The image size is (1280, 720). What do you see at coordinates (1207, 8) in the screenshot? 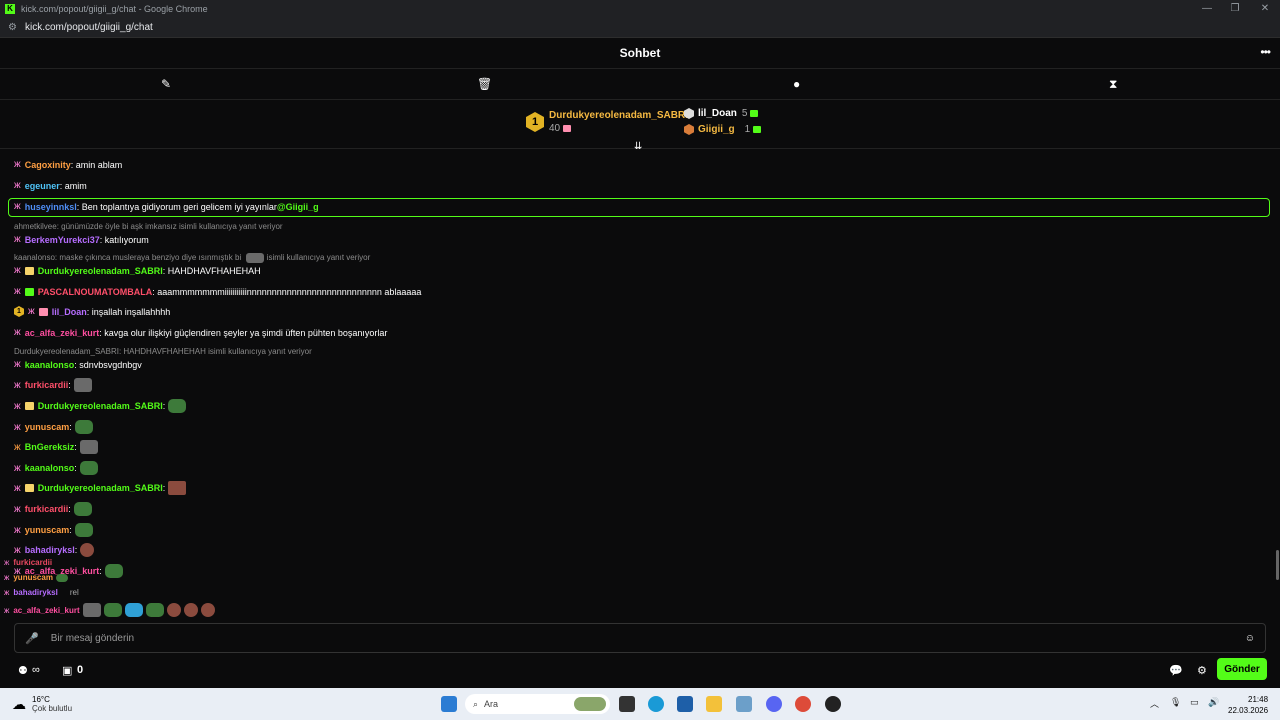
I see `minimize-button: —` at bounding box center [1207, 8].